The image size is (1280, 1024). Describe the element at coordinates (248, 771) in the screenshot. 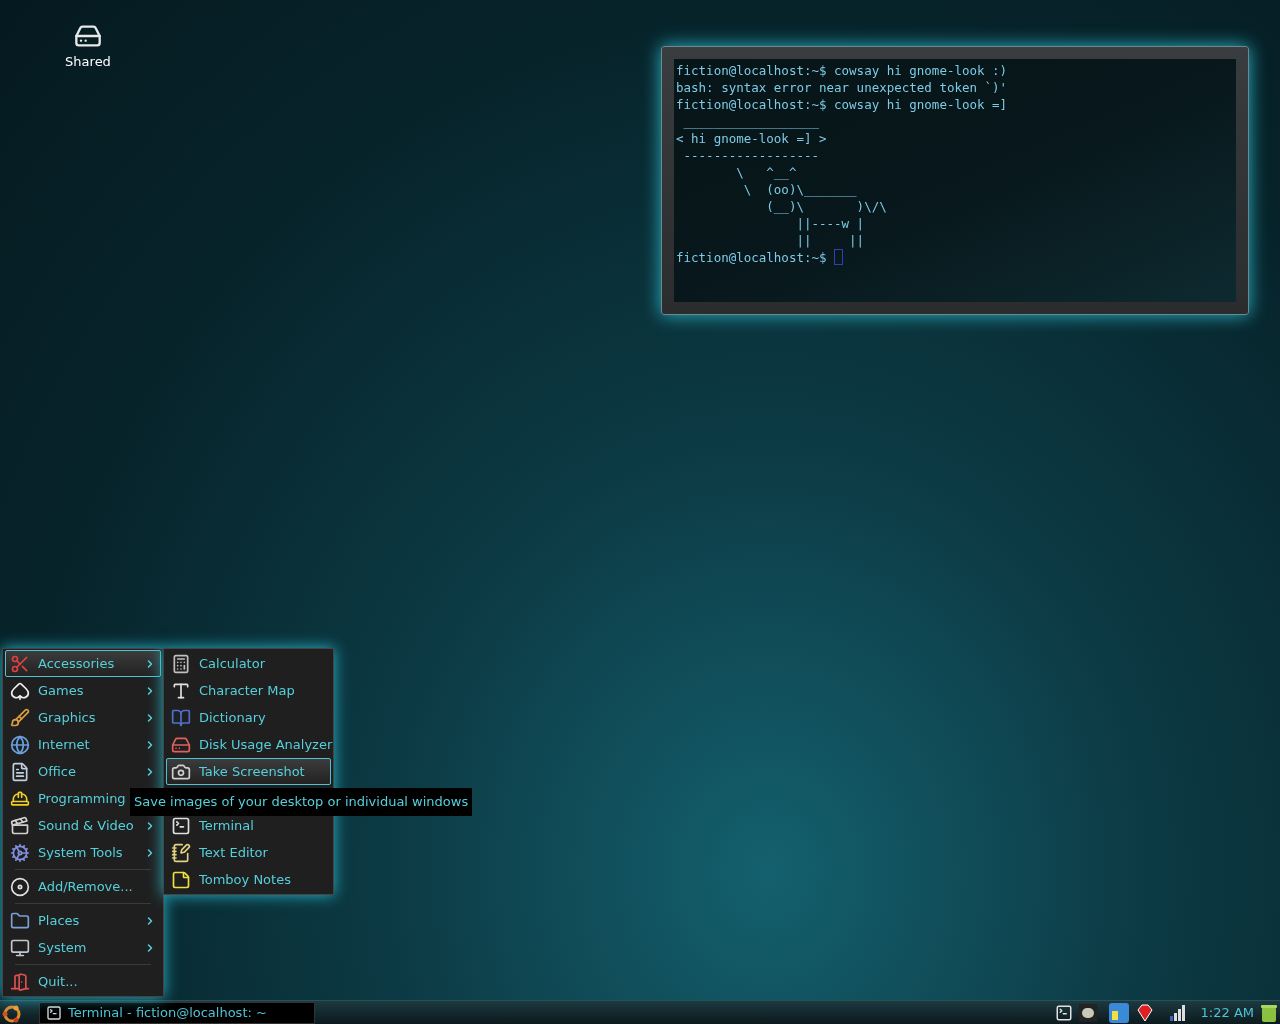

I see `menu-item: Take Screenshot` at that location.